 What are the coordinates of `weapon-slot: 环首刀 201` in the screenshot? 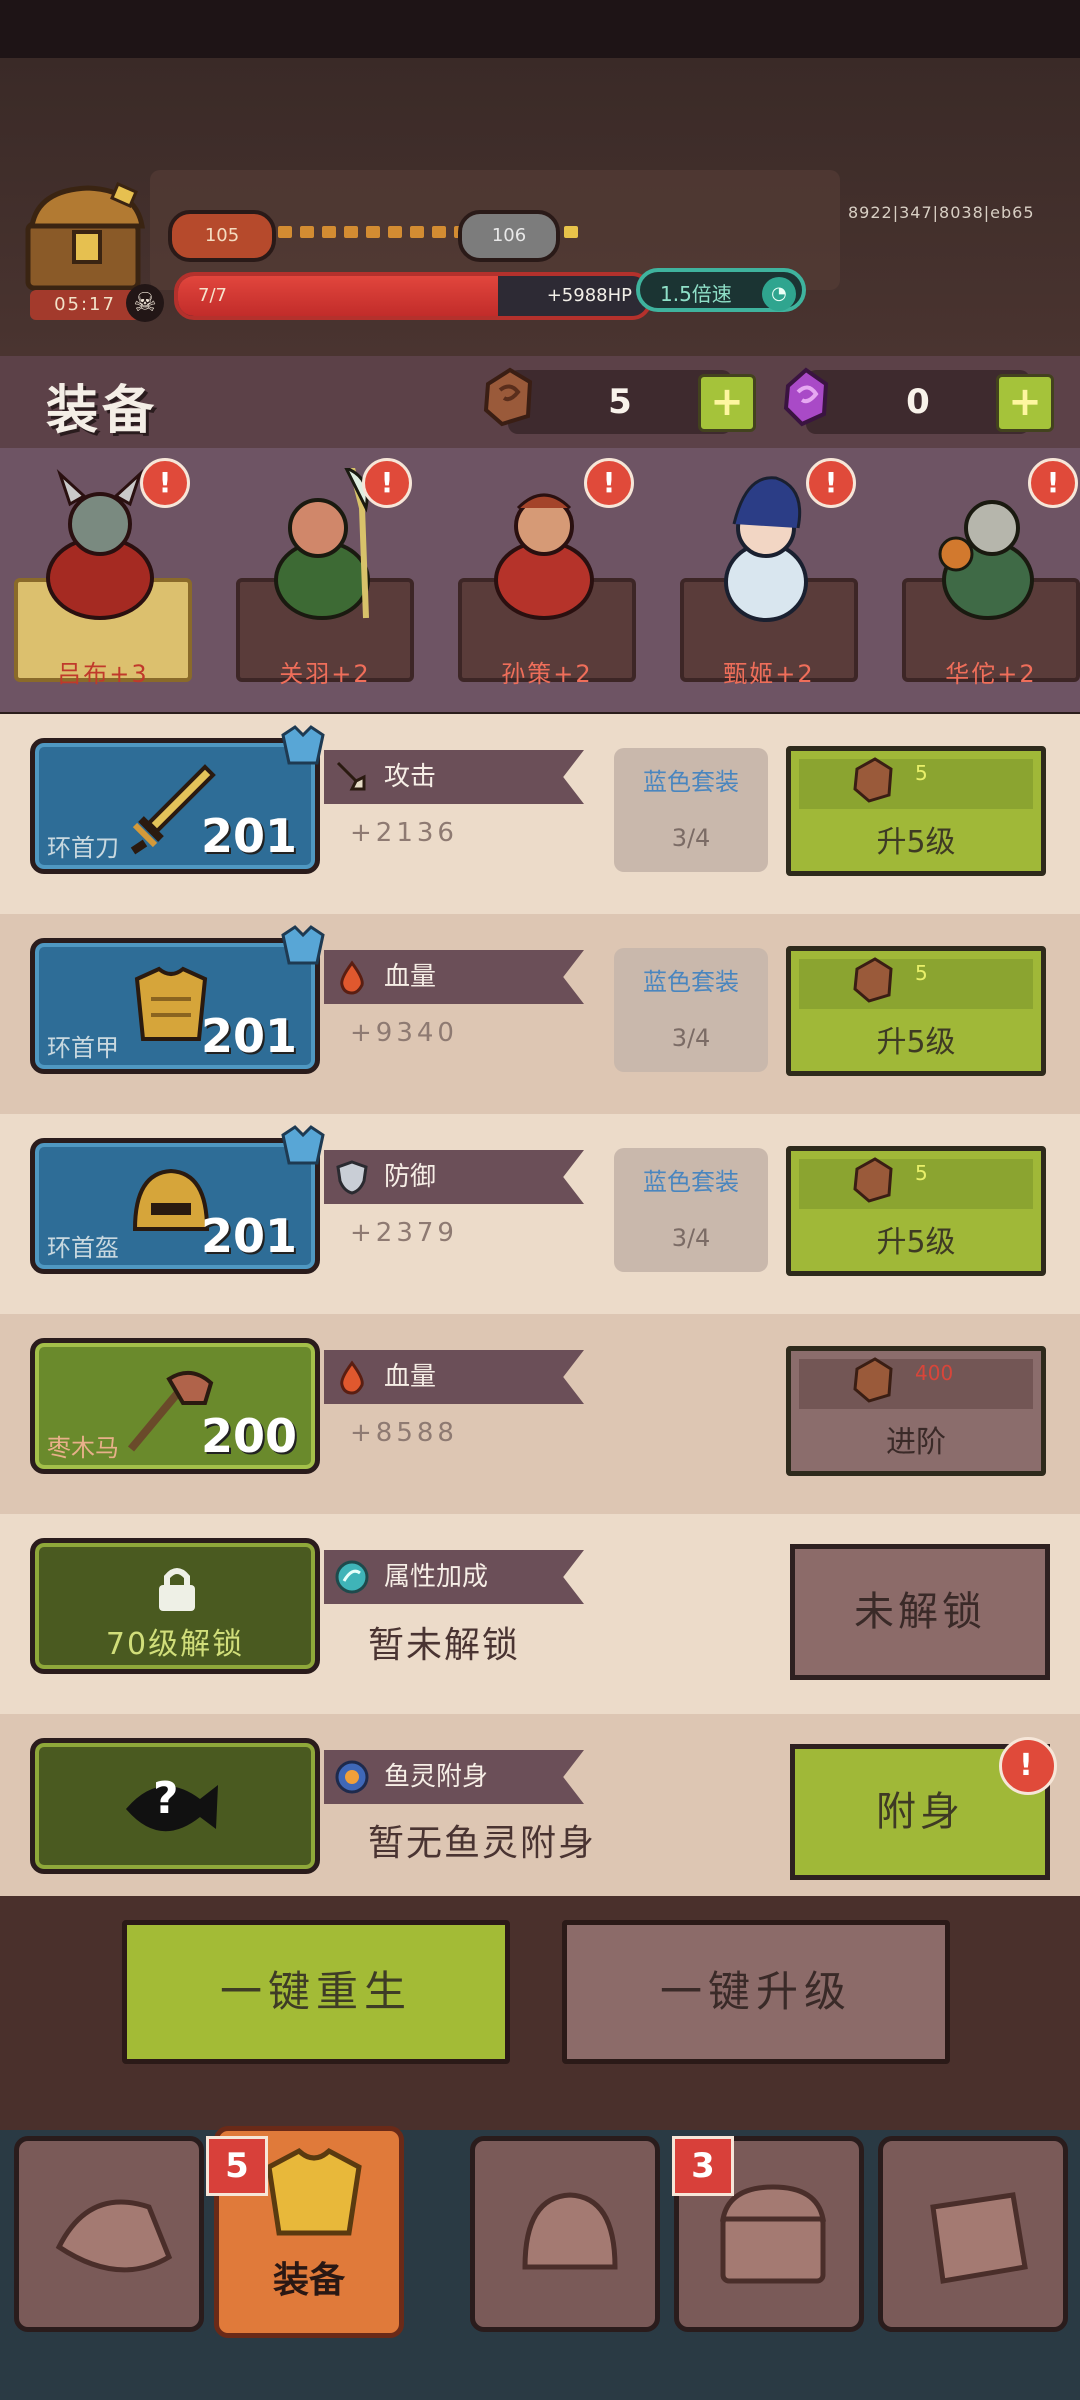 It's located at (177, 799).